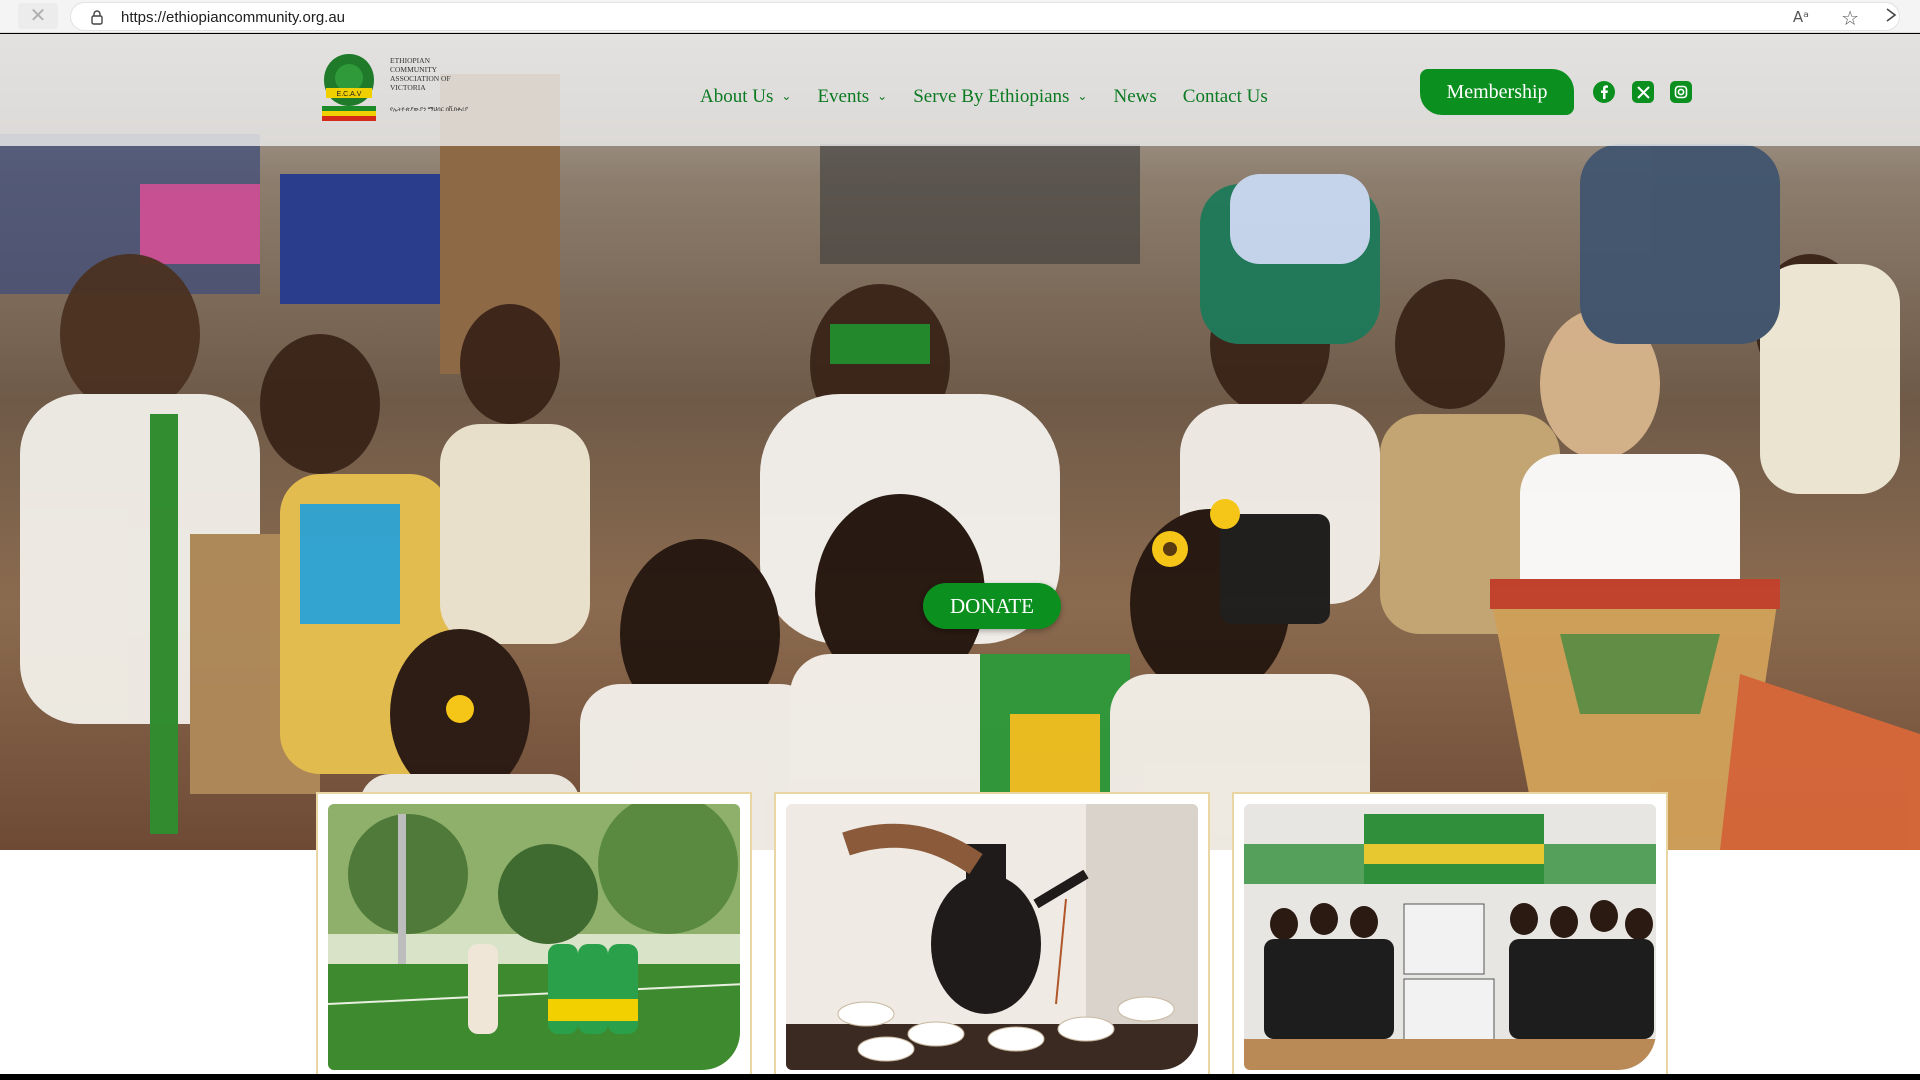 The width and height of the screenshot is (1920, 1080). Describe the element at coordinates (1891, 17) in the screenshot. I see `extension-icon` at that location.